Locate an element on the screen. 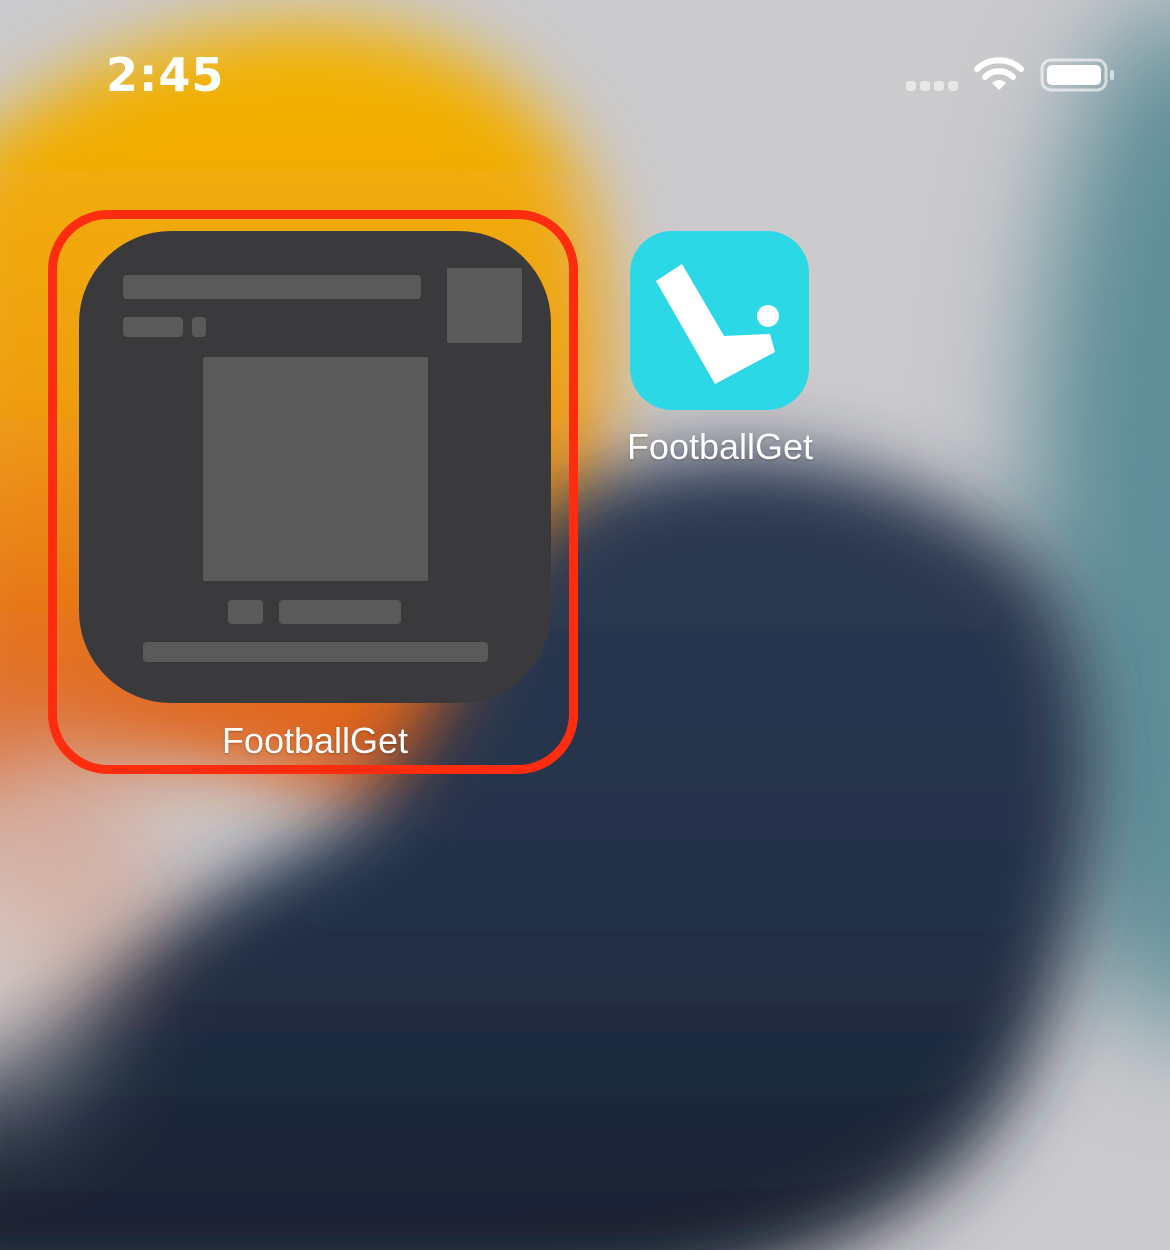 This screenshot has height=1250, width=1170. placeholder-tag is located at coordinates (153, 327).